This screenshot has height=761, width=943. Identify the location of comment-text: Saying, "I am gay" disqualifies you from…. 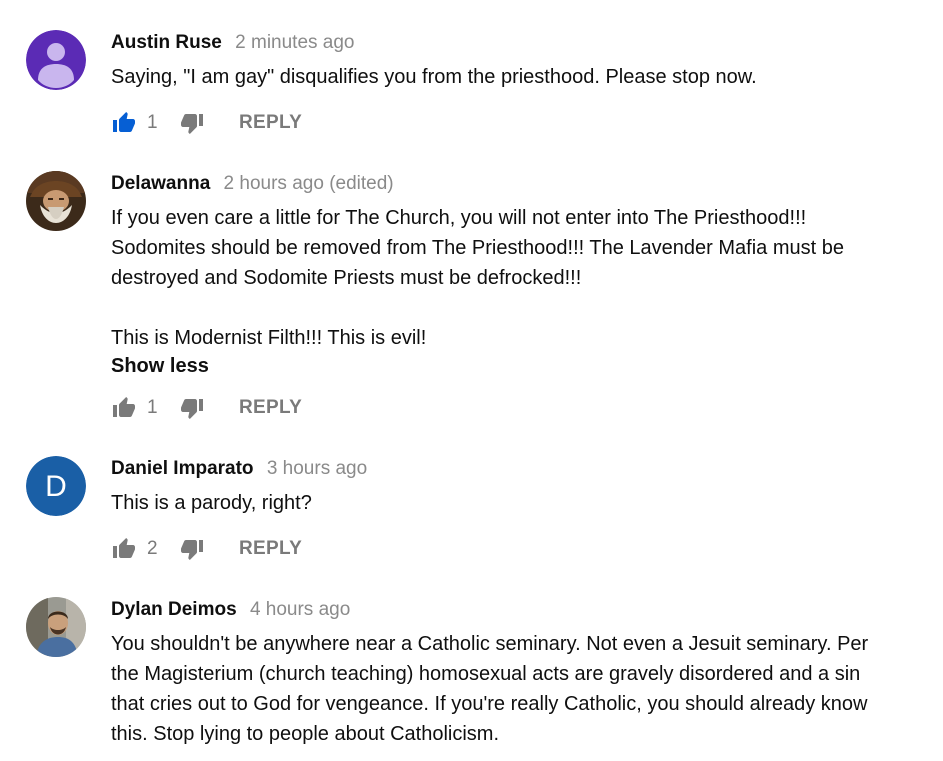
(511, 77).